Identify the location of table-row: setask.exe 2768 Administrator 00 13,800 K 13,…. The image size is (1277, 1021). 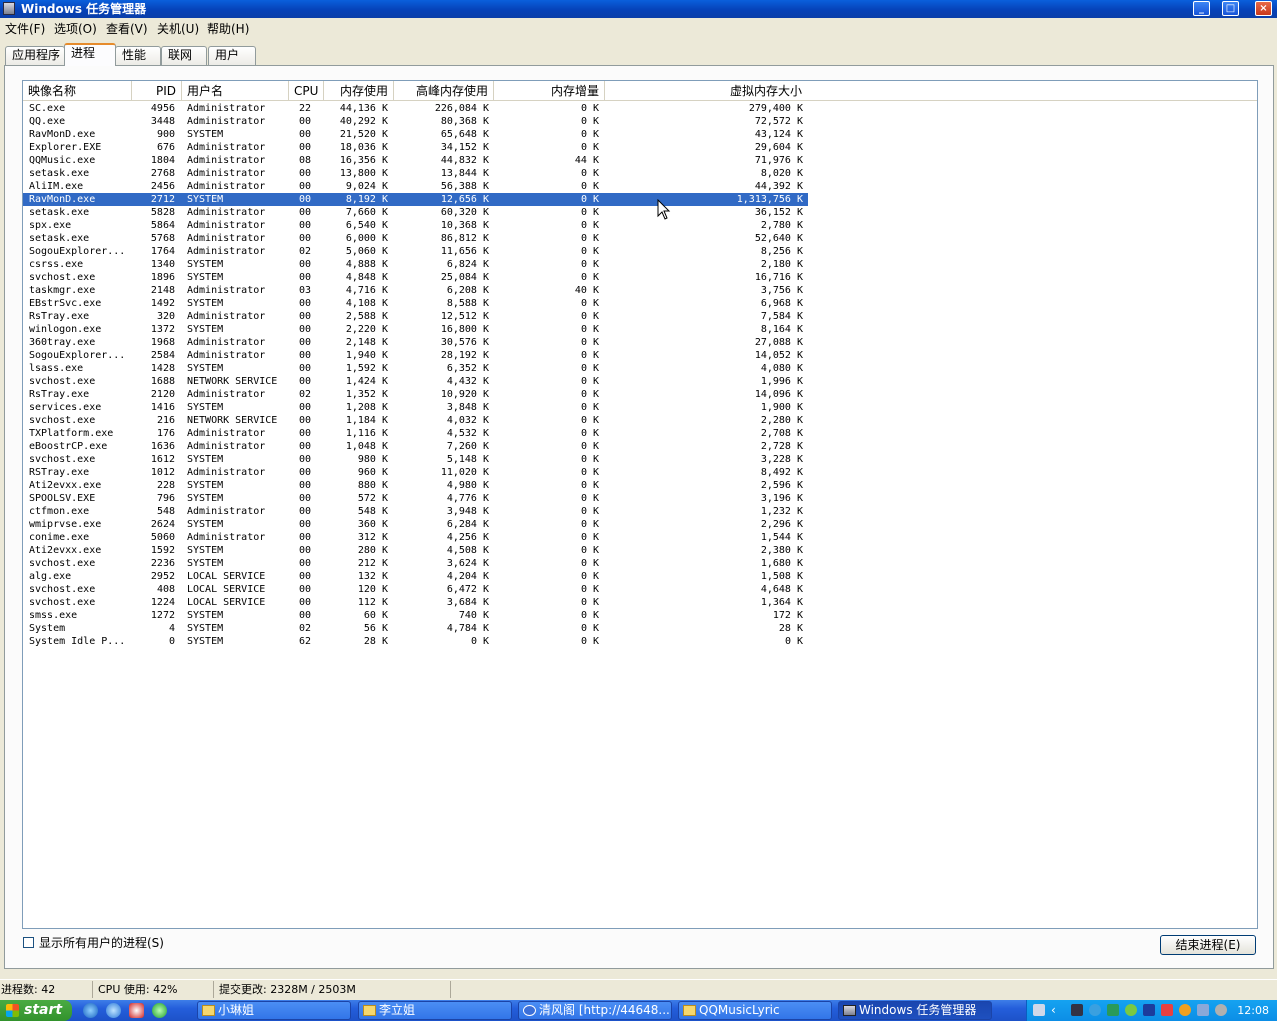
(415, 173).